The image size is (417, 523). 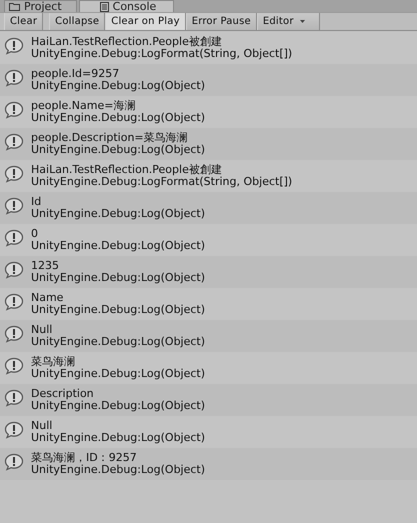 I want to click on log-entry: 1235 UnityEngine.Debug:Log(Object), so click(x=208, y=272).